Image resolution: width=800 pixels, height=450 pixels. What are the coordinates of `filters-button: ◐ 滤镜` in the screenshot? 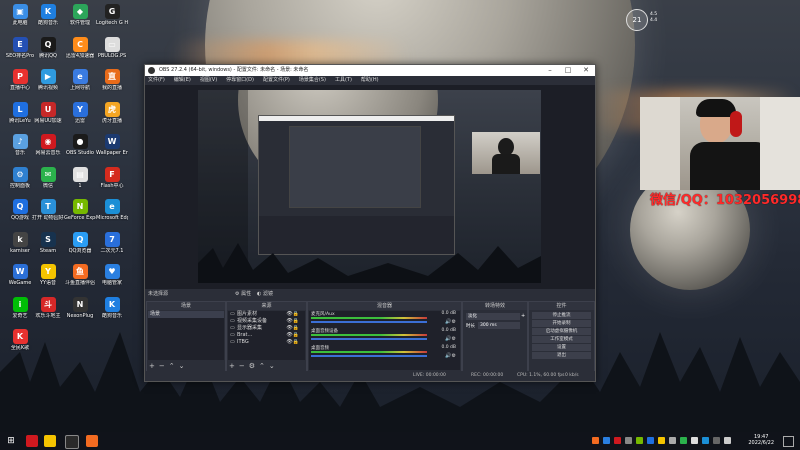 It's located at (265, 294).